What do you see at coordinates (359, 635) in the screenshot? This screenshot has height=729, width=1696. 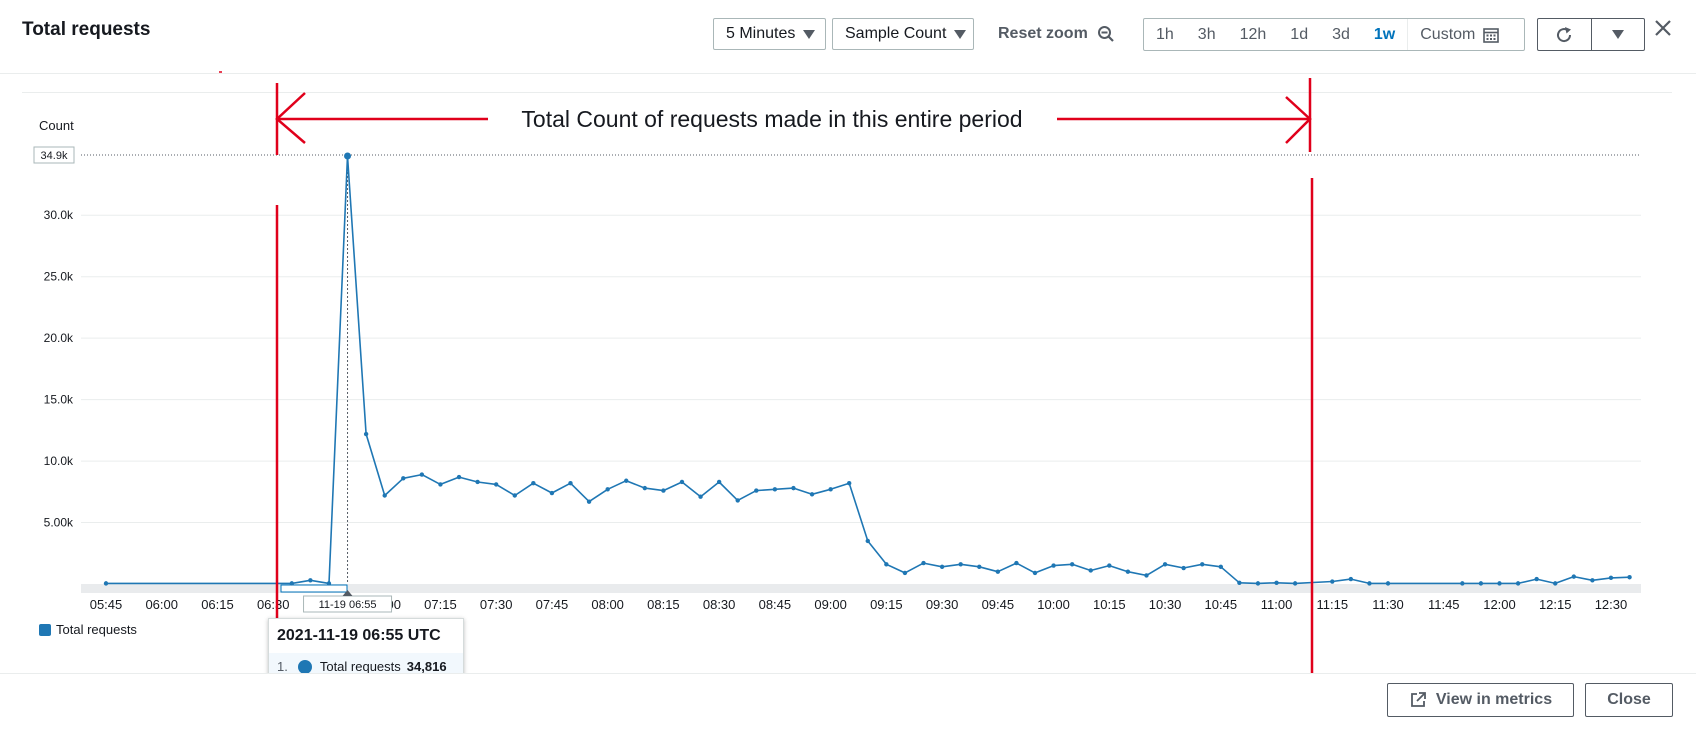 I see `tooltip-date: 2021-11-19 06:55 UTC` at bounding box center [359, 635].